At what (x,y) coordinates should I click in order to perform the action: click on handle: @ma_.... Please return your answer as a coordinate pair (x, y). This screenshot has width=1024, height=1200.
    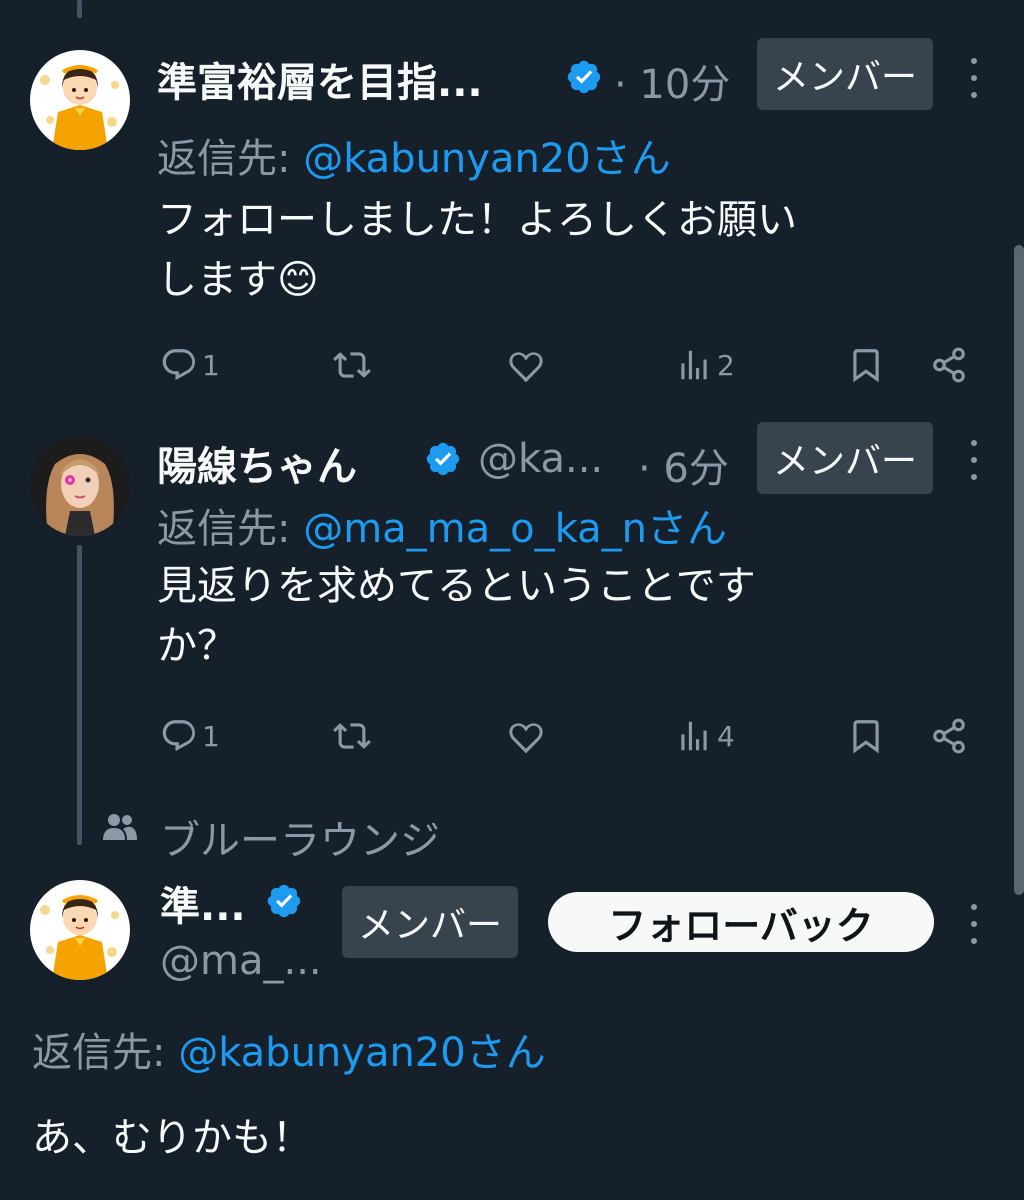
    Looking at the image, I should click on (241, 961).